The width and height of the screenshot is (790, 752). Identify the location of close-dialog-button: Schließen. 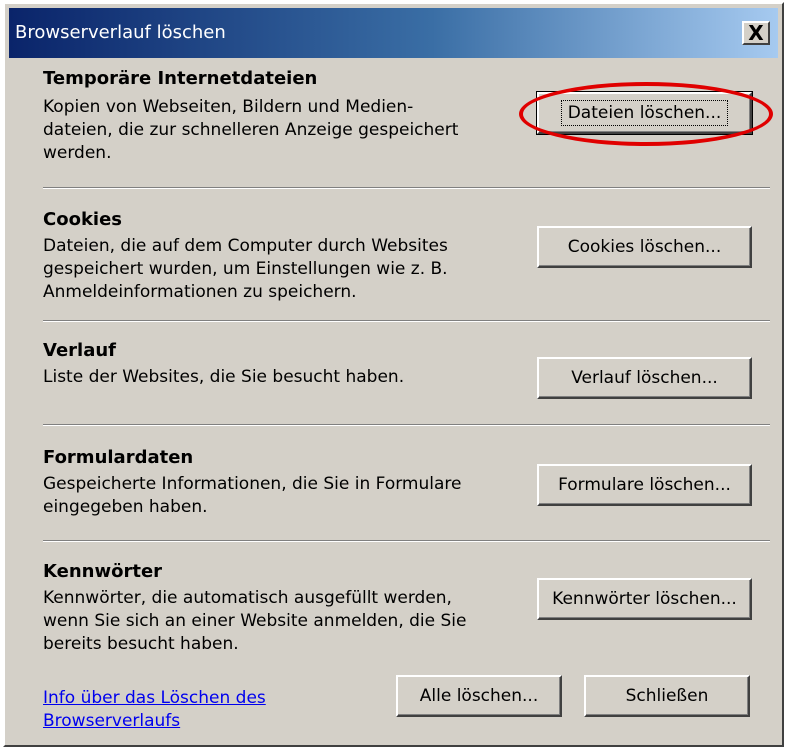
(667, 696).